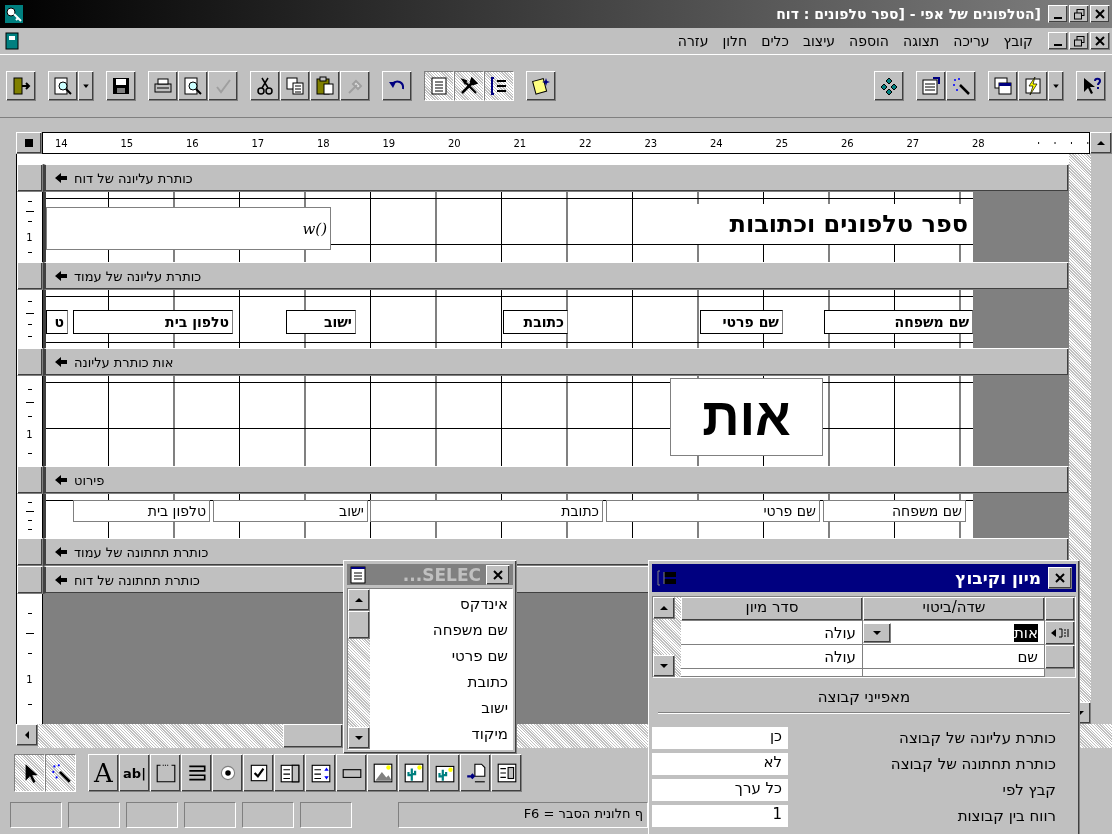  Describe the element at coordinates (535, 322) in the screenshot. I see `column-label: כתובת` at that location.